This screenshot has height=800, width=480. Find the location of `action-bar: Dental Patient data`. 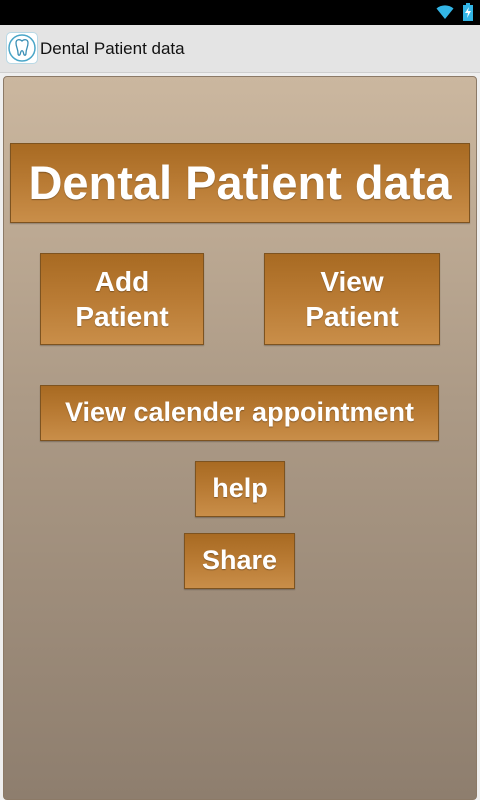

action-bar: Dental Patient data is located at coordinates (240, 49).